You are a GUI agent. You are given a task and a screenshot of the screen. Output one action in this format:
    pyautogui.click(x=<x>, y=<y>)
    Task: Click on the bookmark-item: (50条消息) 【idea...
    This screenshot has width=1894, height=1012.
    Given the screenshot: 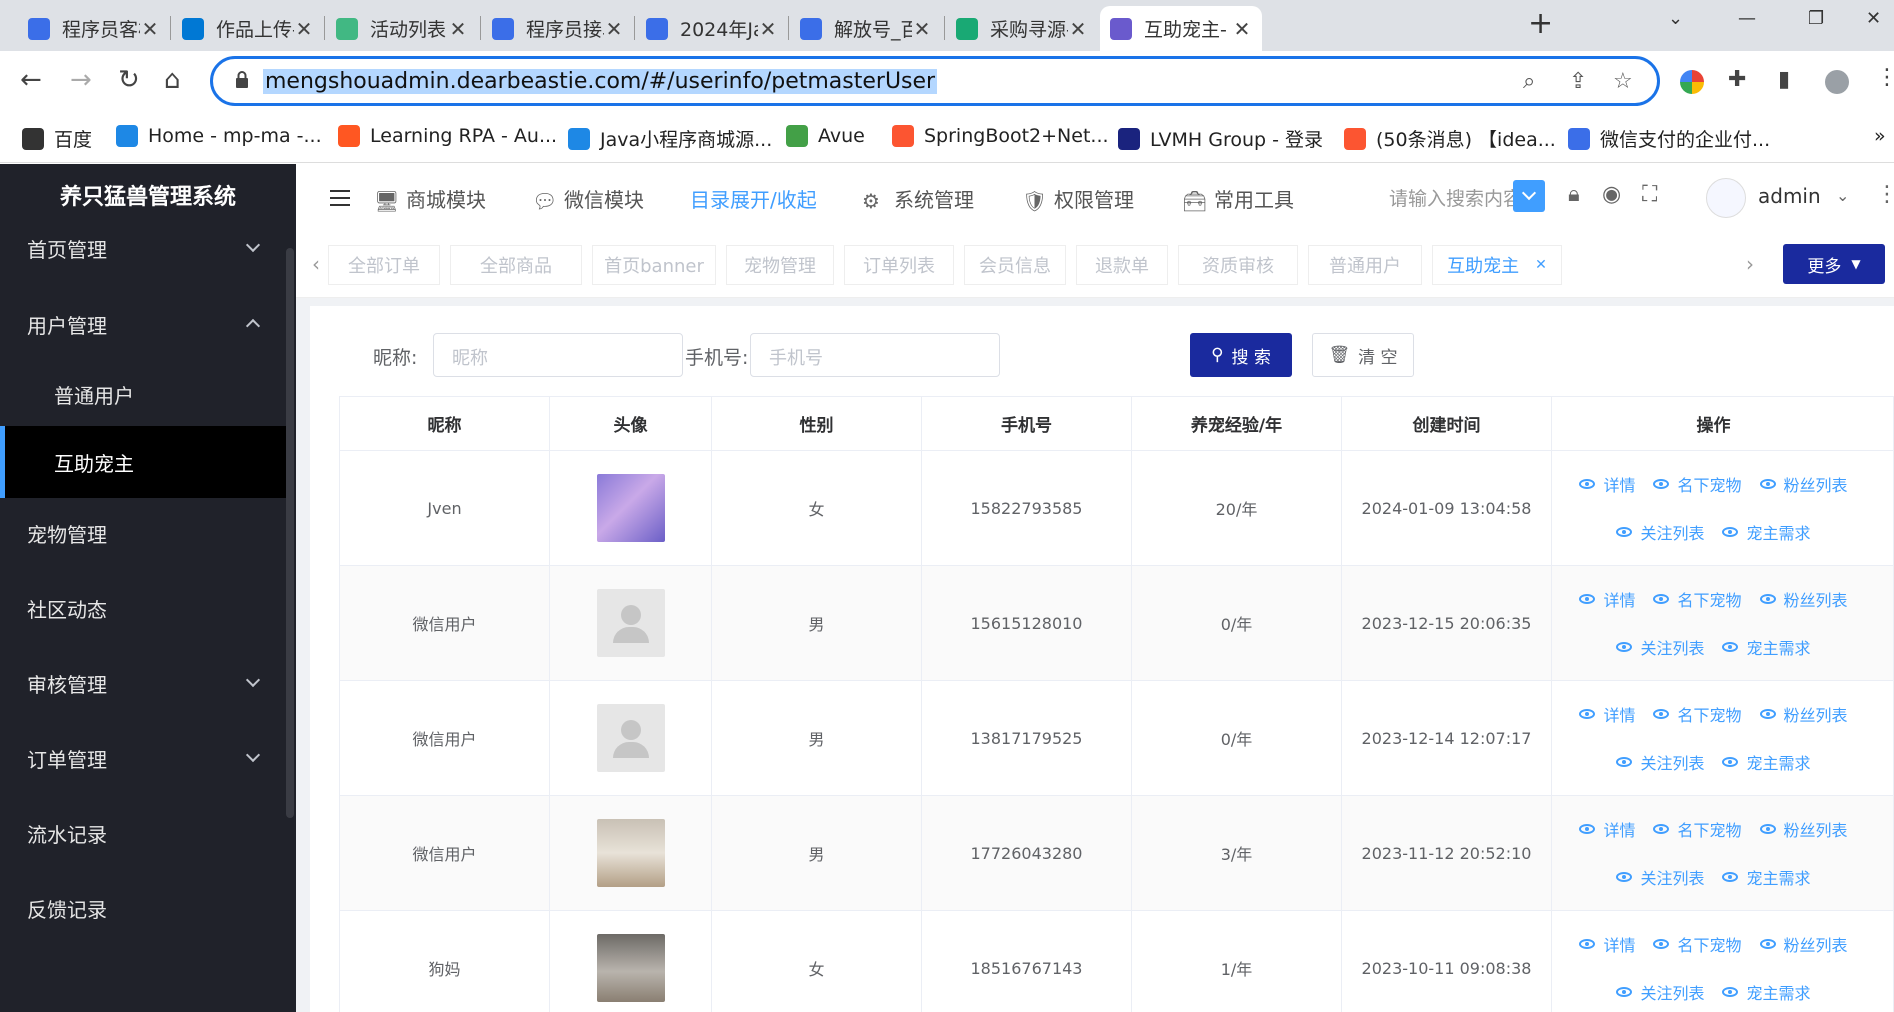 What is the action you would take?
    pyautogui.click(x=1450, y=138)
    